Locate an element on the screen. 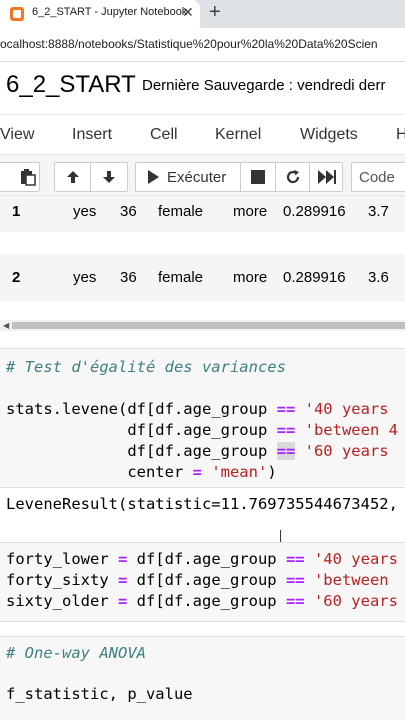  browser-tab: 6_2_START - Jupyter Notebook ✕ is located at coordinates (100, 14).